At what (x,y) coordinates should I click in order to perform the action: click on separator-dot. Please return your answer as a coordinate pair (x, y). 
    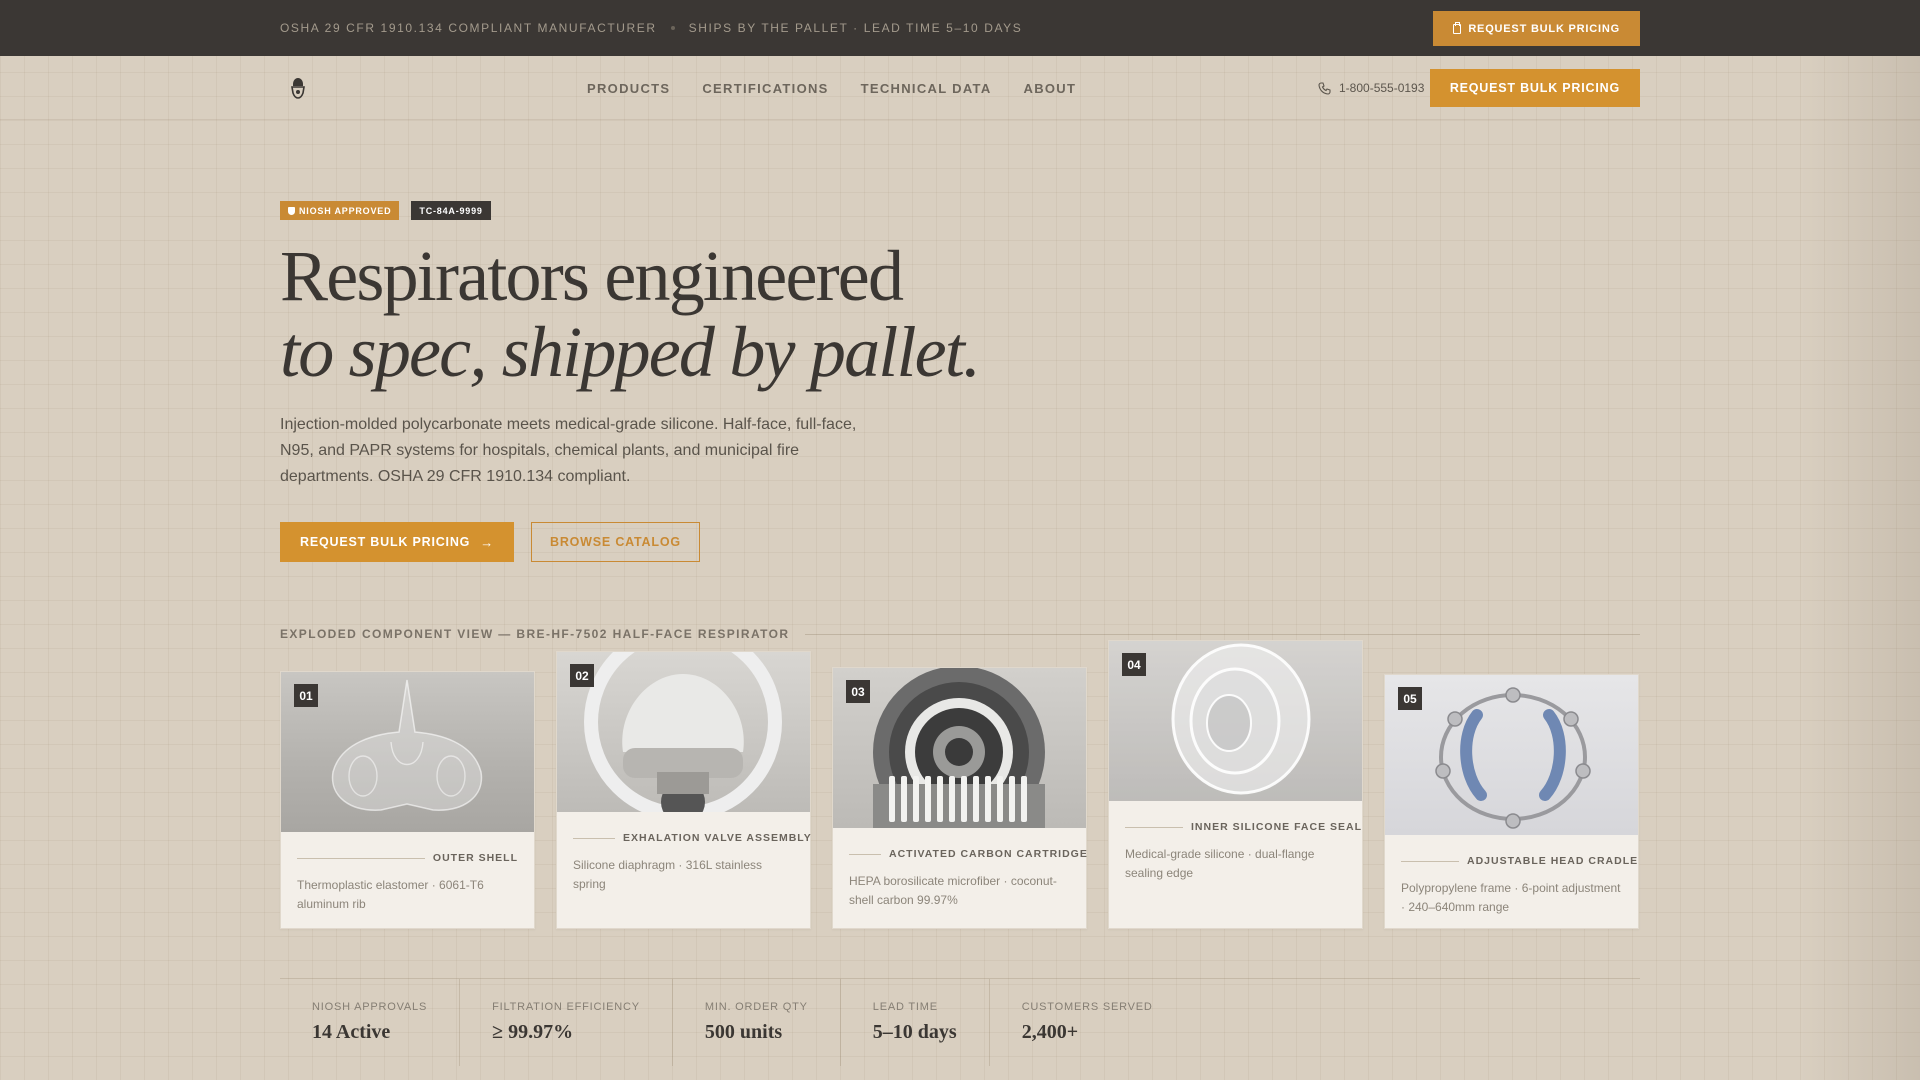
    Looking at the image, I should click on (672, 28).